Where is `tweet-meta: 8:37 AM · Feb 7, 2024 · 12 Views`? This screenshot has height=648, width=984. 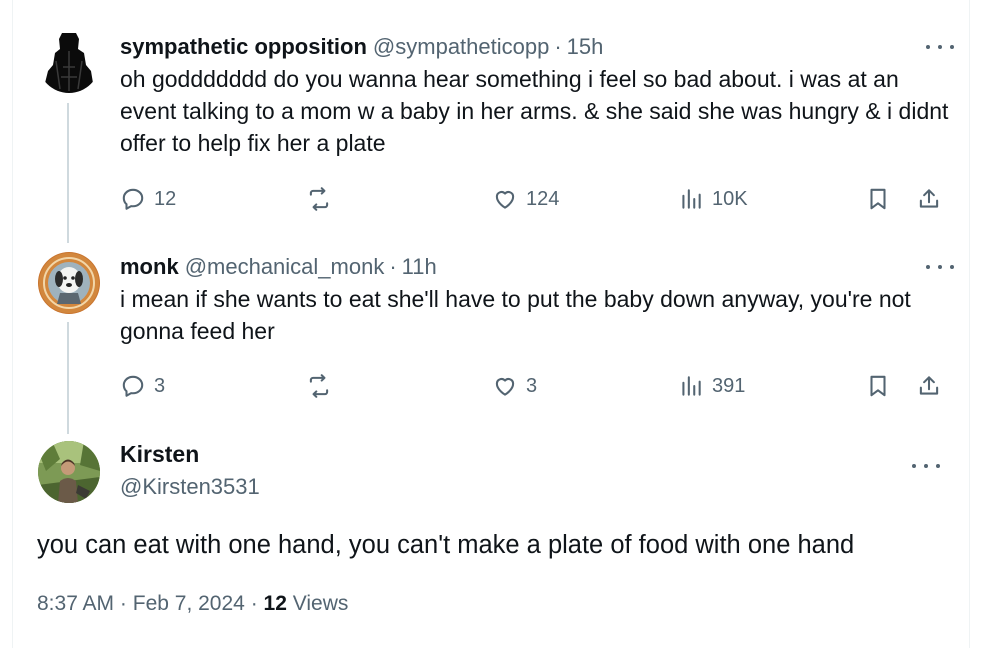
tweet-meta: 8:37 AM · Feb 7, 2024 · 12 Views is located at coordinates (192, 604).